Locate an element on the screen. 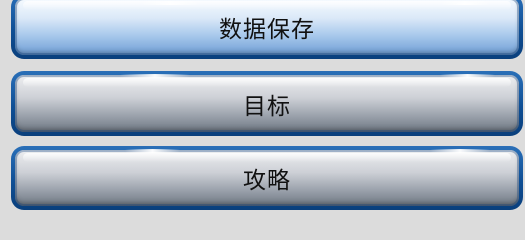  strategy-label: 攻略 is located at coordinates (267, 181).